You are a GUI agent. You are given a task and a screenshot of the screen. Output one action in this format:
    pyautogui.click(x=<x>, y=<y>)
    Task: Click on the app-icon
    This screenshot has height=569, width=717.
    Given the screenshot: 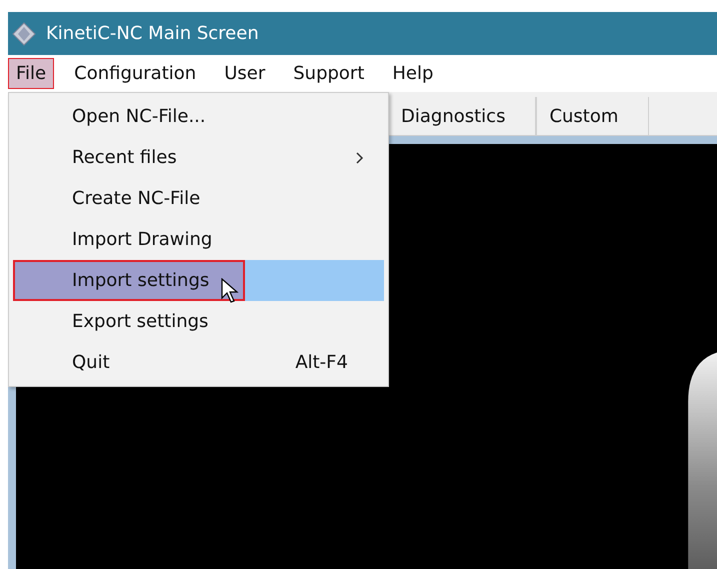 What is the action you would take?
    pyautogui.click(x=24, y=34)
    